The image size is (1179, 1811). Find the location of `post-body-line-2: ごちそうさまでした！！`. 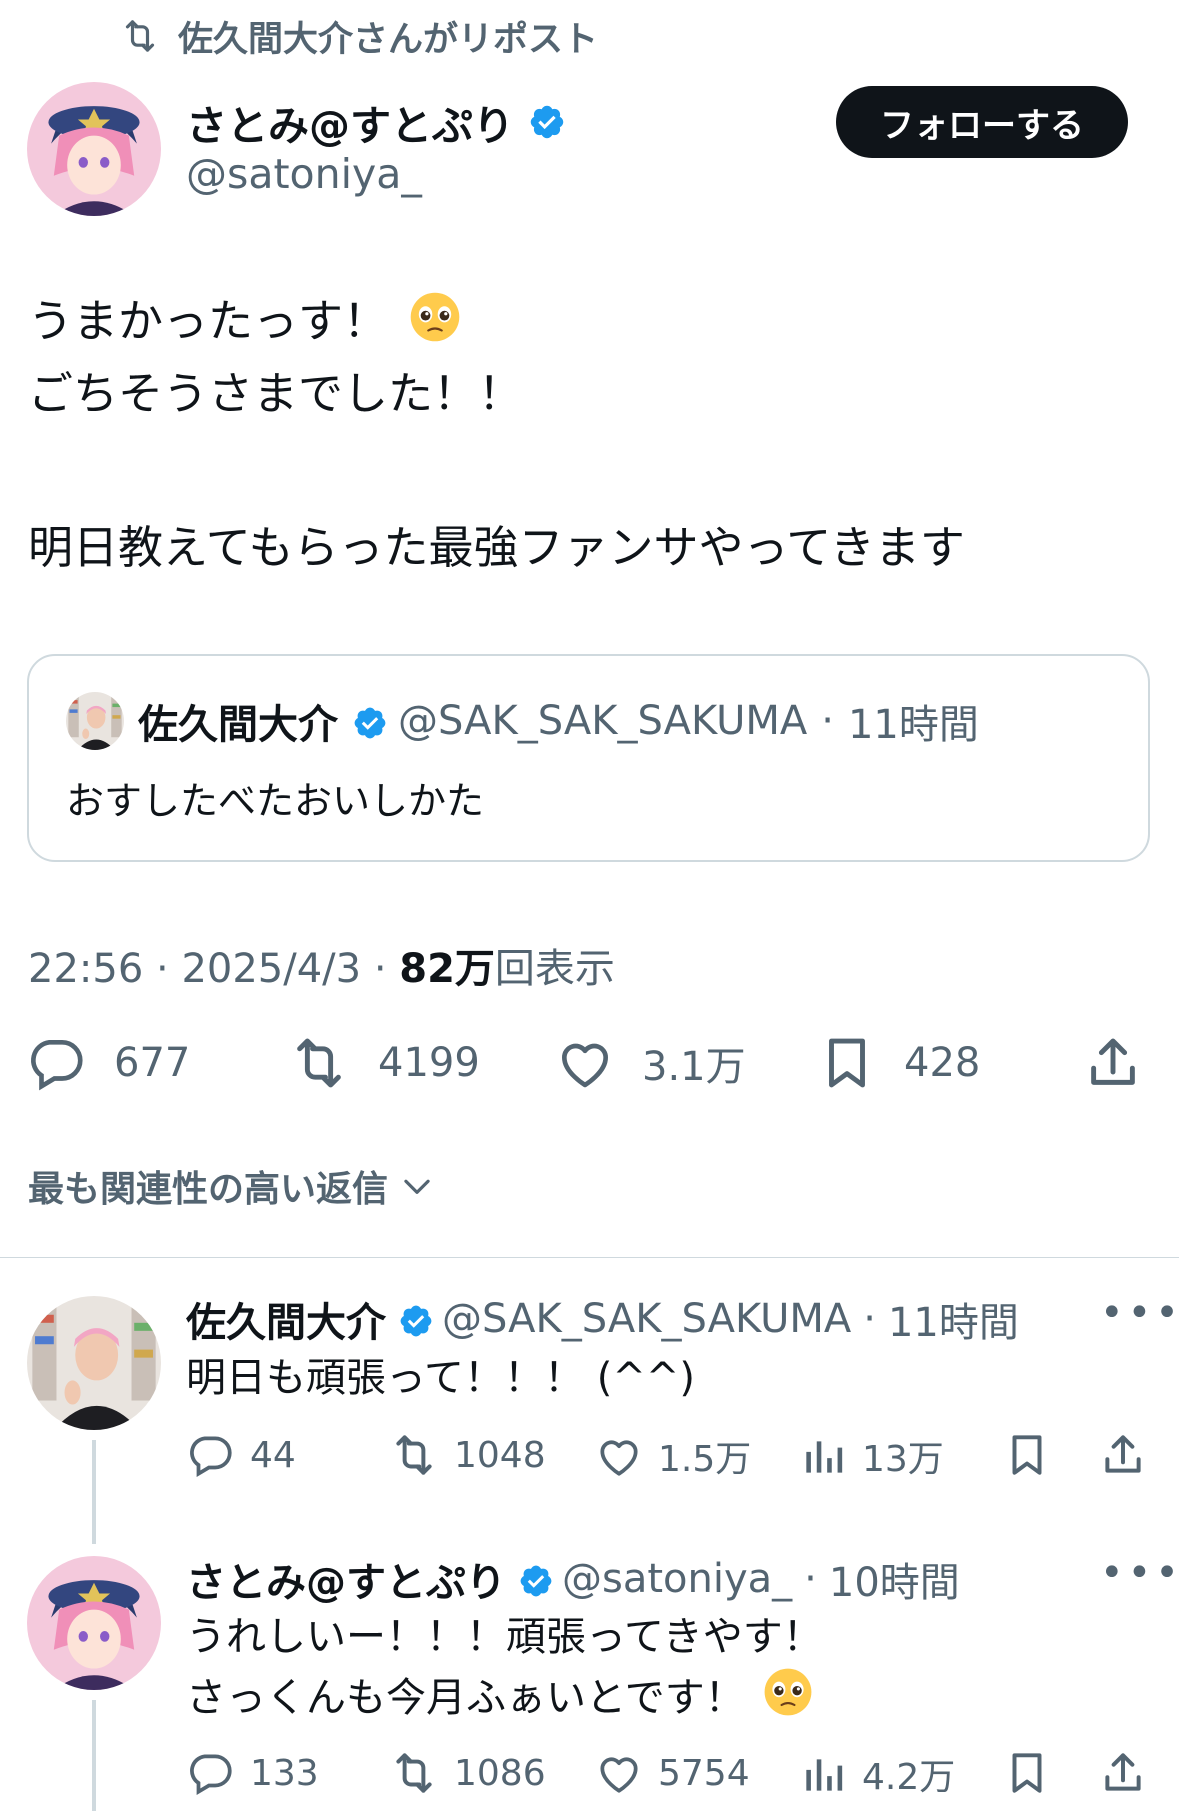

post-body-line-2: ごちそうさまでした！！ is located at coordinates (276, 393).